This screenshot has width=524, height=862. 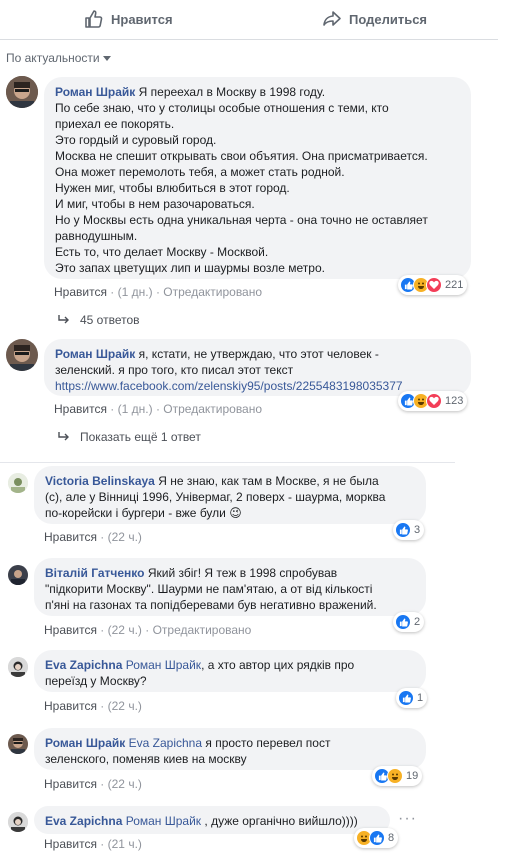 I want to click on comment-text: я просто перевел пост, so click(x=268, y=743).